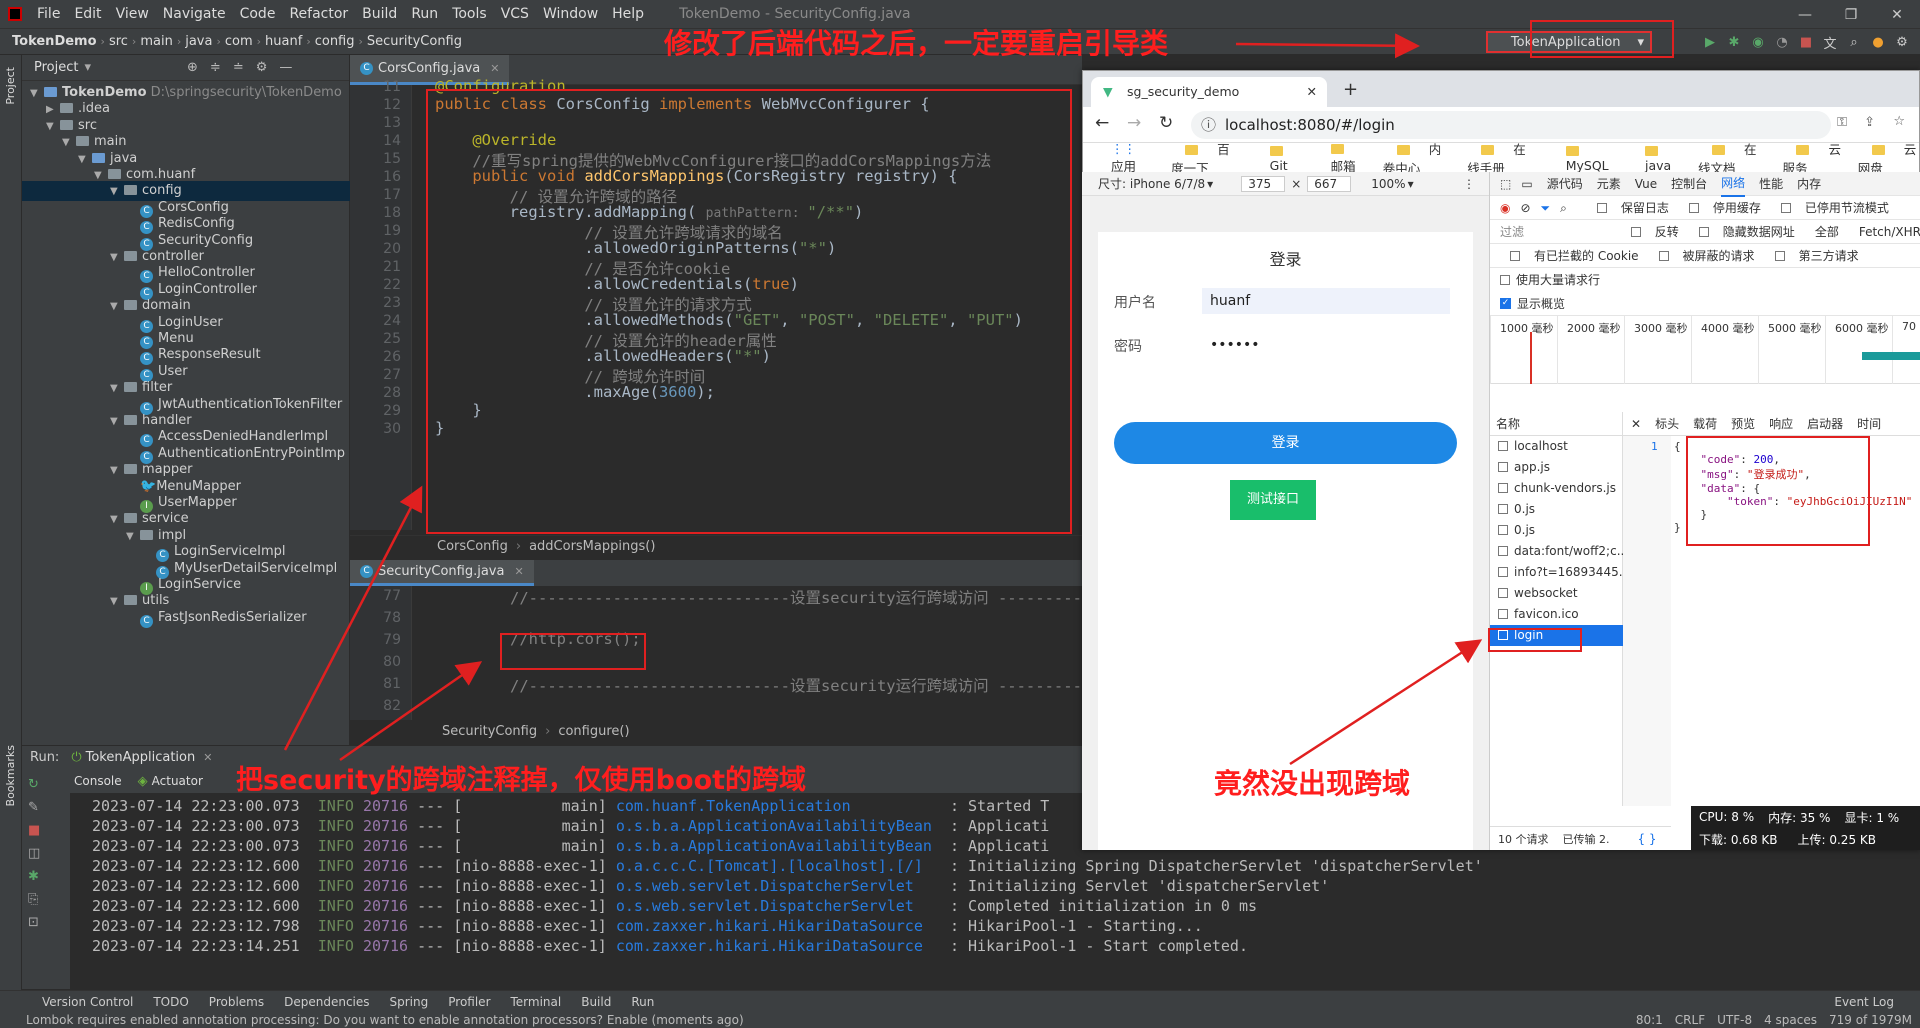 The width and height of the screenshot is (1920, 1028). I want to click on rerun-icon: ↻, so click(46, 784).